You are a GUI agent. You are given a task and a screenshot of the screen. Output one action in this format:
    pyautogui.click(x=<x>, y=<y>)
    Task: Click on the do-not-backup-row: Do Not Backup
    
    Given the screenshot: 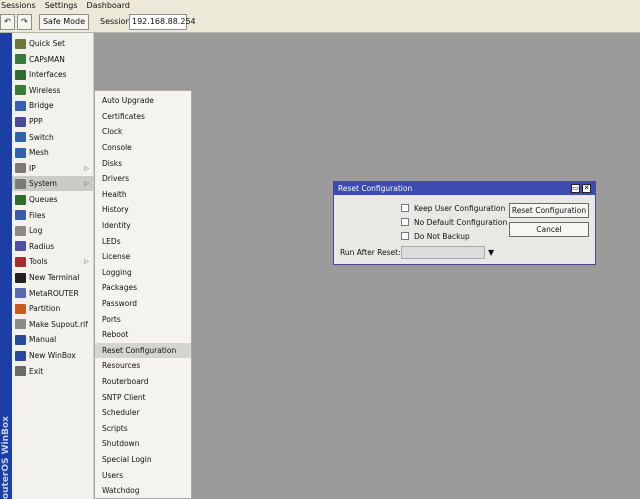 What is the action you would take?
    pyautogui.click(x=435, y=236)
    